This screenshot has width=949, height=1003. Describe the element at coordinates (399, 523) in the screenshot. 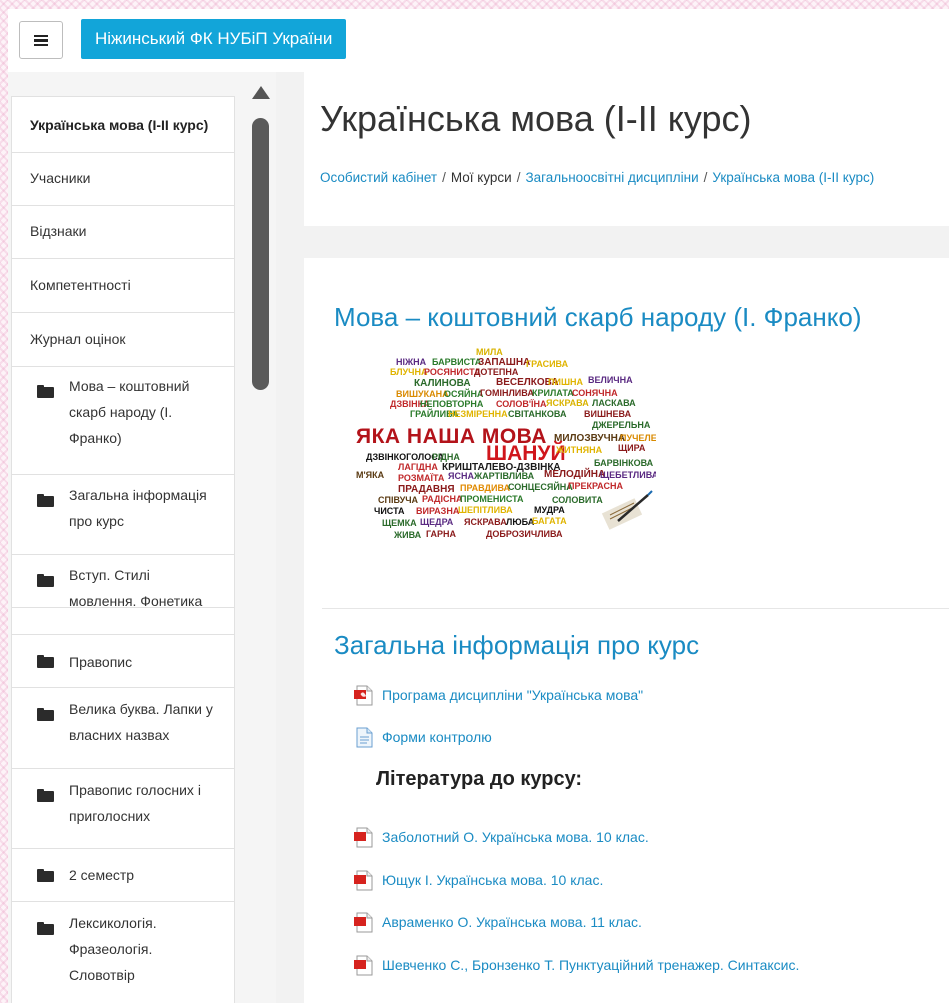

I see `wordcloud-word: ЩЕМКА` at that location.